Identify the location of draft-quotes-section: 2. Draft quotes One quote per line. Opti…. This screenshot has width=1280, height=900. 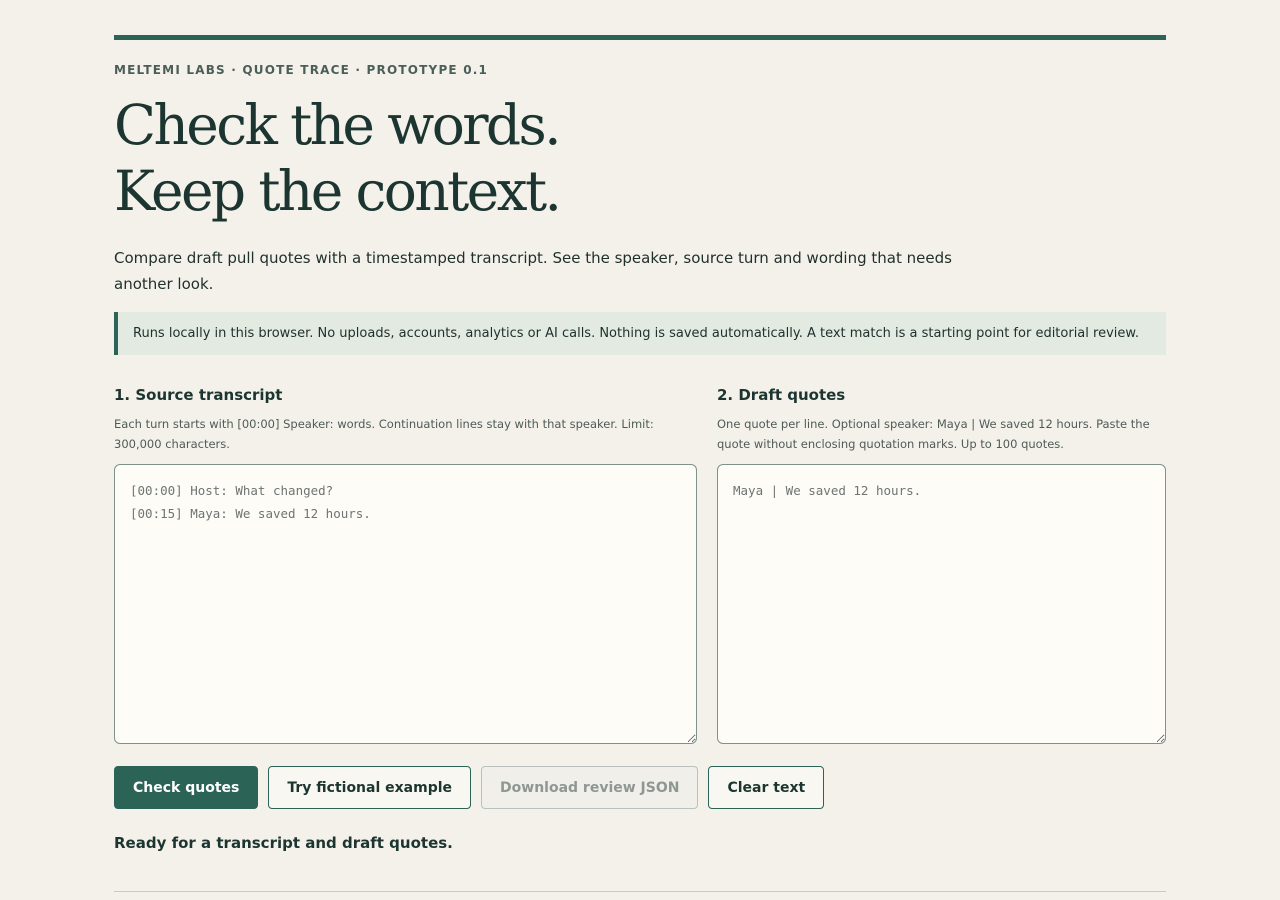
(941, 565).